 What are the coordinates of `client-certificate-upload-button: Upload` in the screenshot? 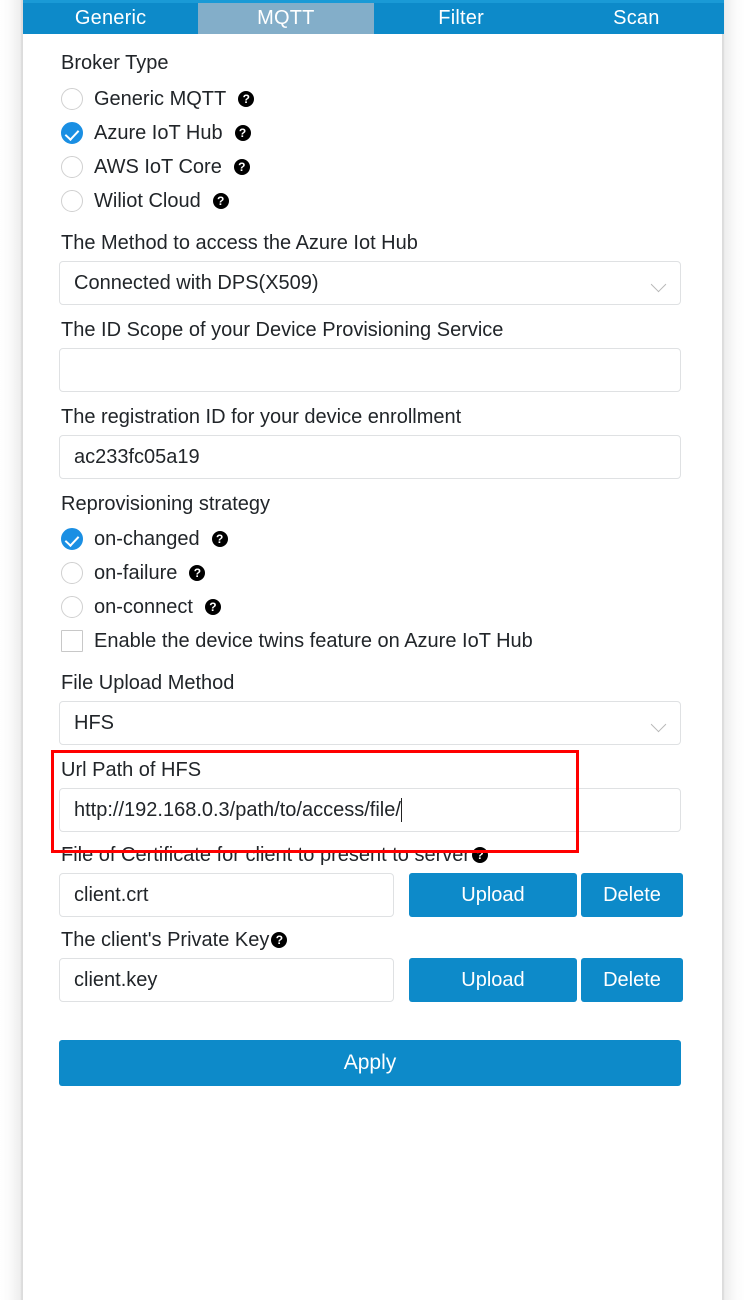 It's located at (493, 895).